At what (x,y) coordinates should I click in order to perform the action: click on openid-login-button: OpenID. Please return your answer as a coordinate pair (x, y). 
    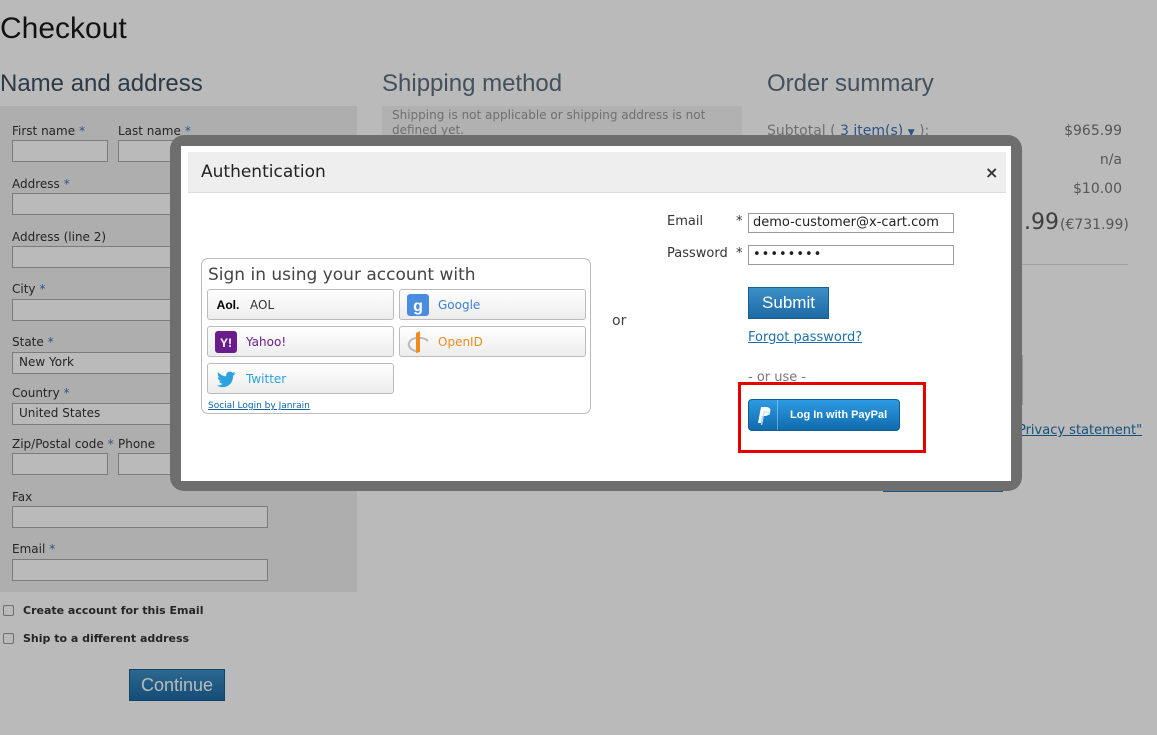
    Looking at the image, I should click on (492, 341).